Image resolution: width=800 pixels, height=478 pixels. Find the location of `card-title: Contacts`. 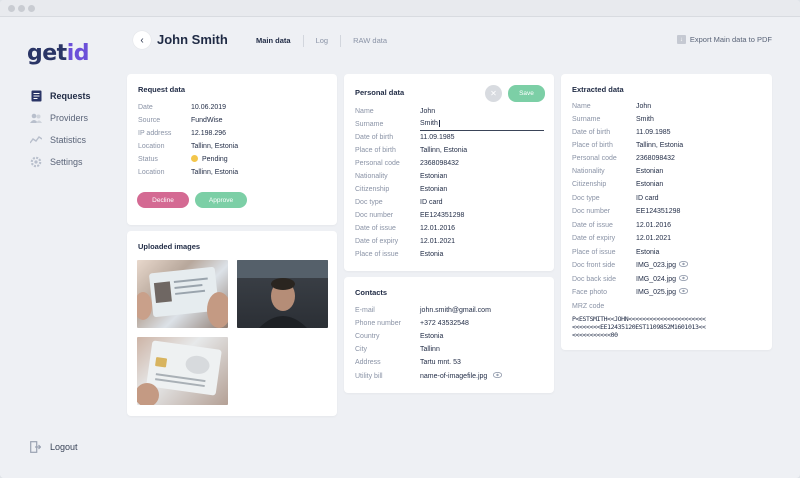

card-title: Contacts is located at coordinates (371, 292).